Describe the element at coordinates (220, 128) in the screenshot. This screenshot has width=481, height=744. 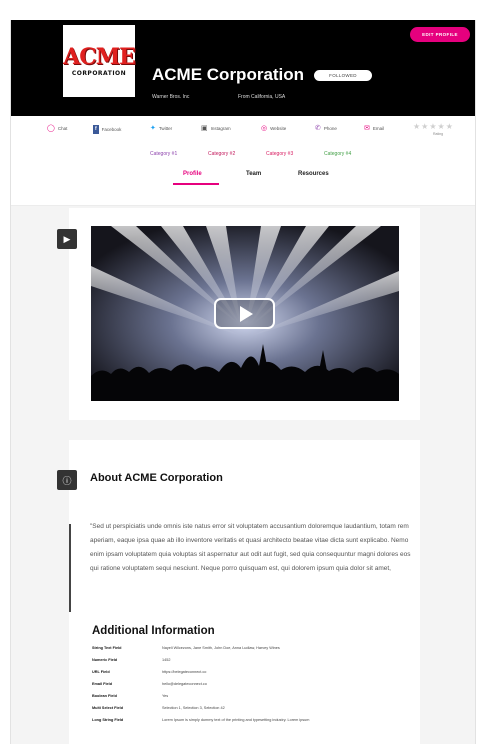
I see `social-instagram-label: Instagram` at that location.